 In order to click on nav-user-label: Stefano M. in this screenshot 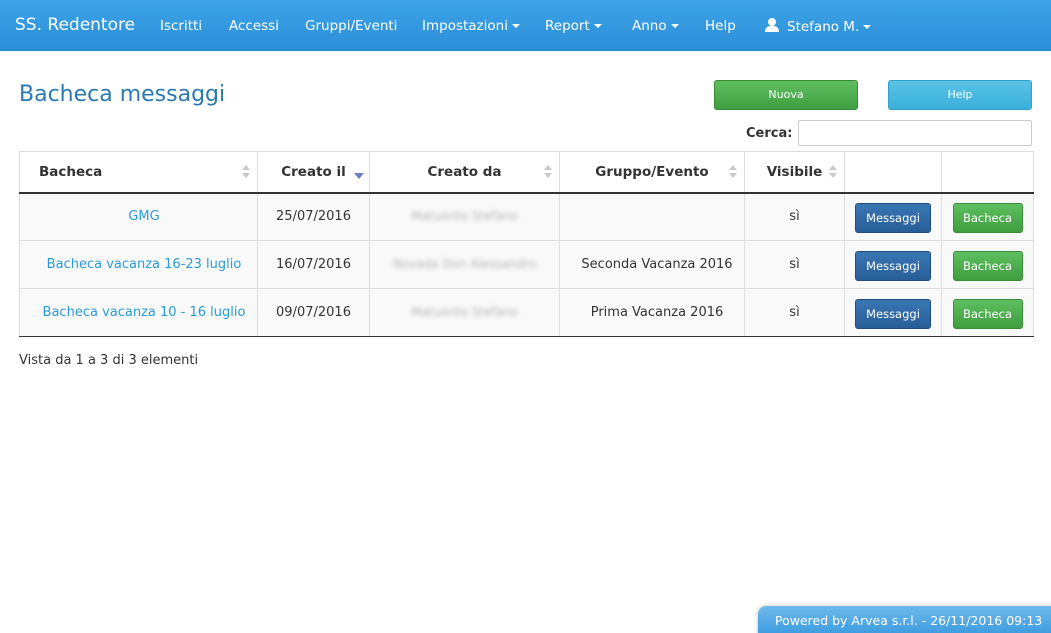, I will do `click(823, 27)`.